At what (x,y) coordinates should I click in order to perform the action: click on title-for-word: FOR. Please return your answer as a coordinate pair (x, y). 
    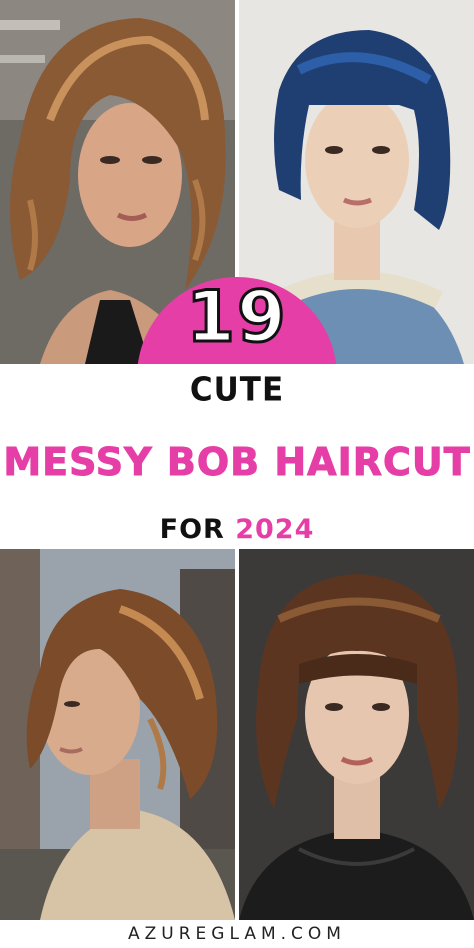
    Looking at the image, I should click on (192, 529).